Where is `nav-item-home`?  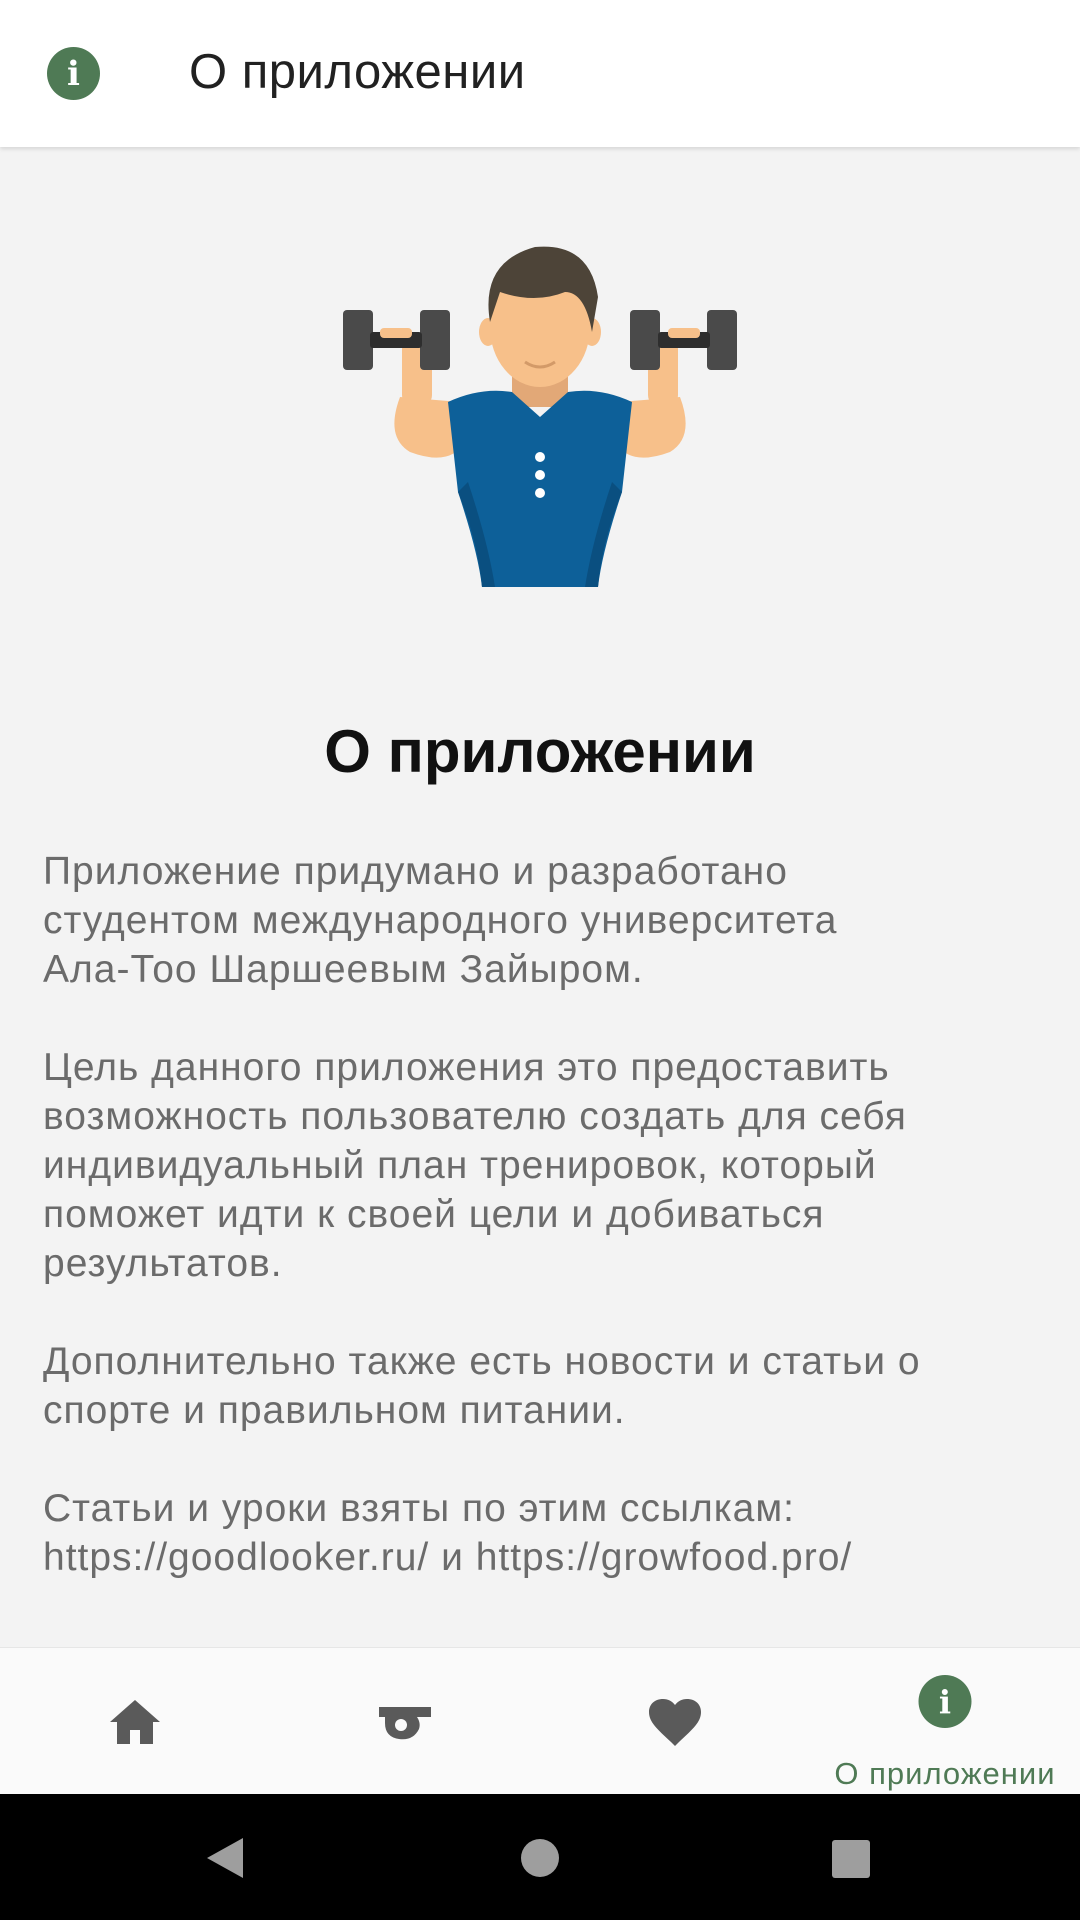 nav-item-home is located at coordinates (135, 1721).